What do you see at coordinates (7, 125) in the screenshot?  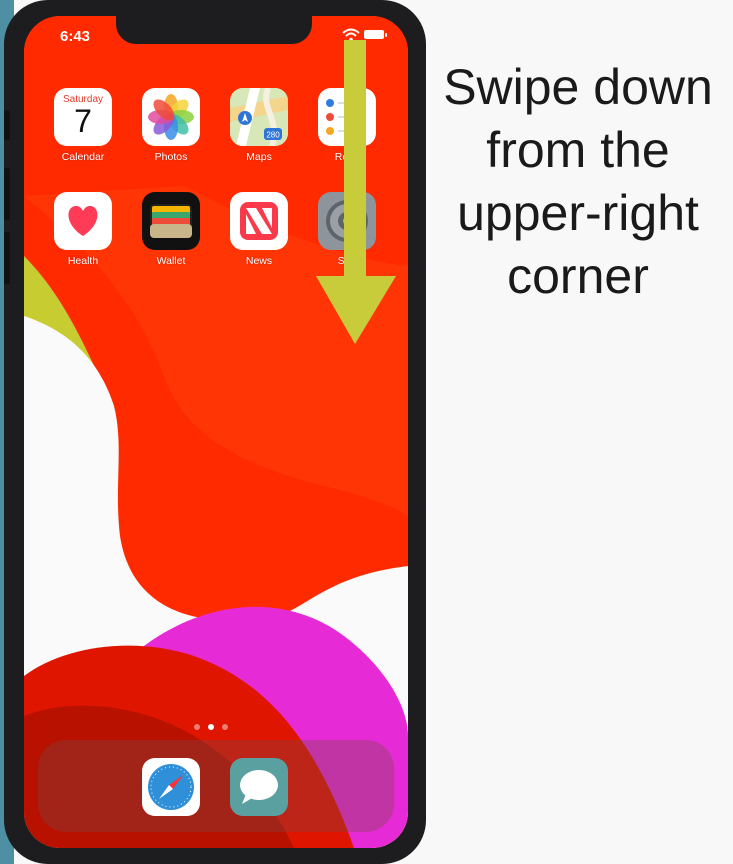 I see `mute-switch` at bounding box center [7, 125].